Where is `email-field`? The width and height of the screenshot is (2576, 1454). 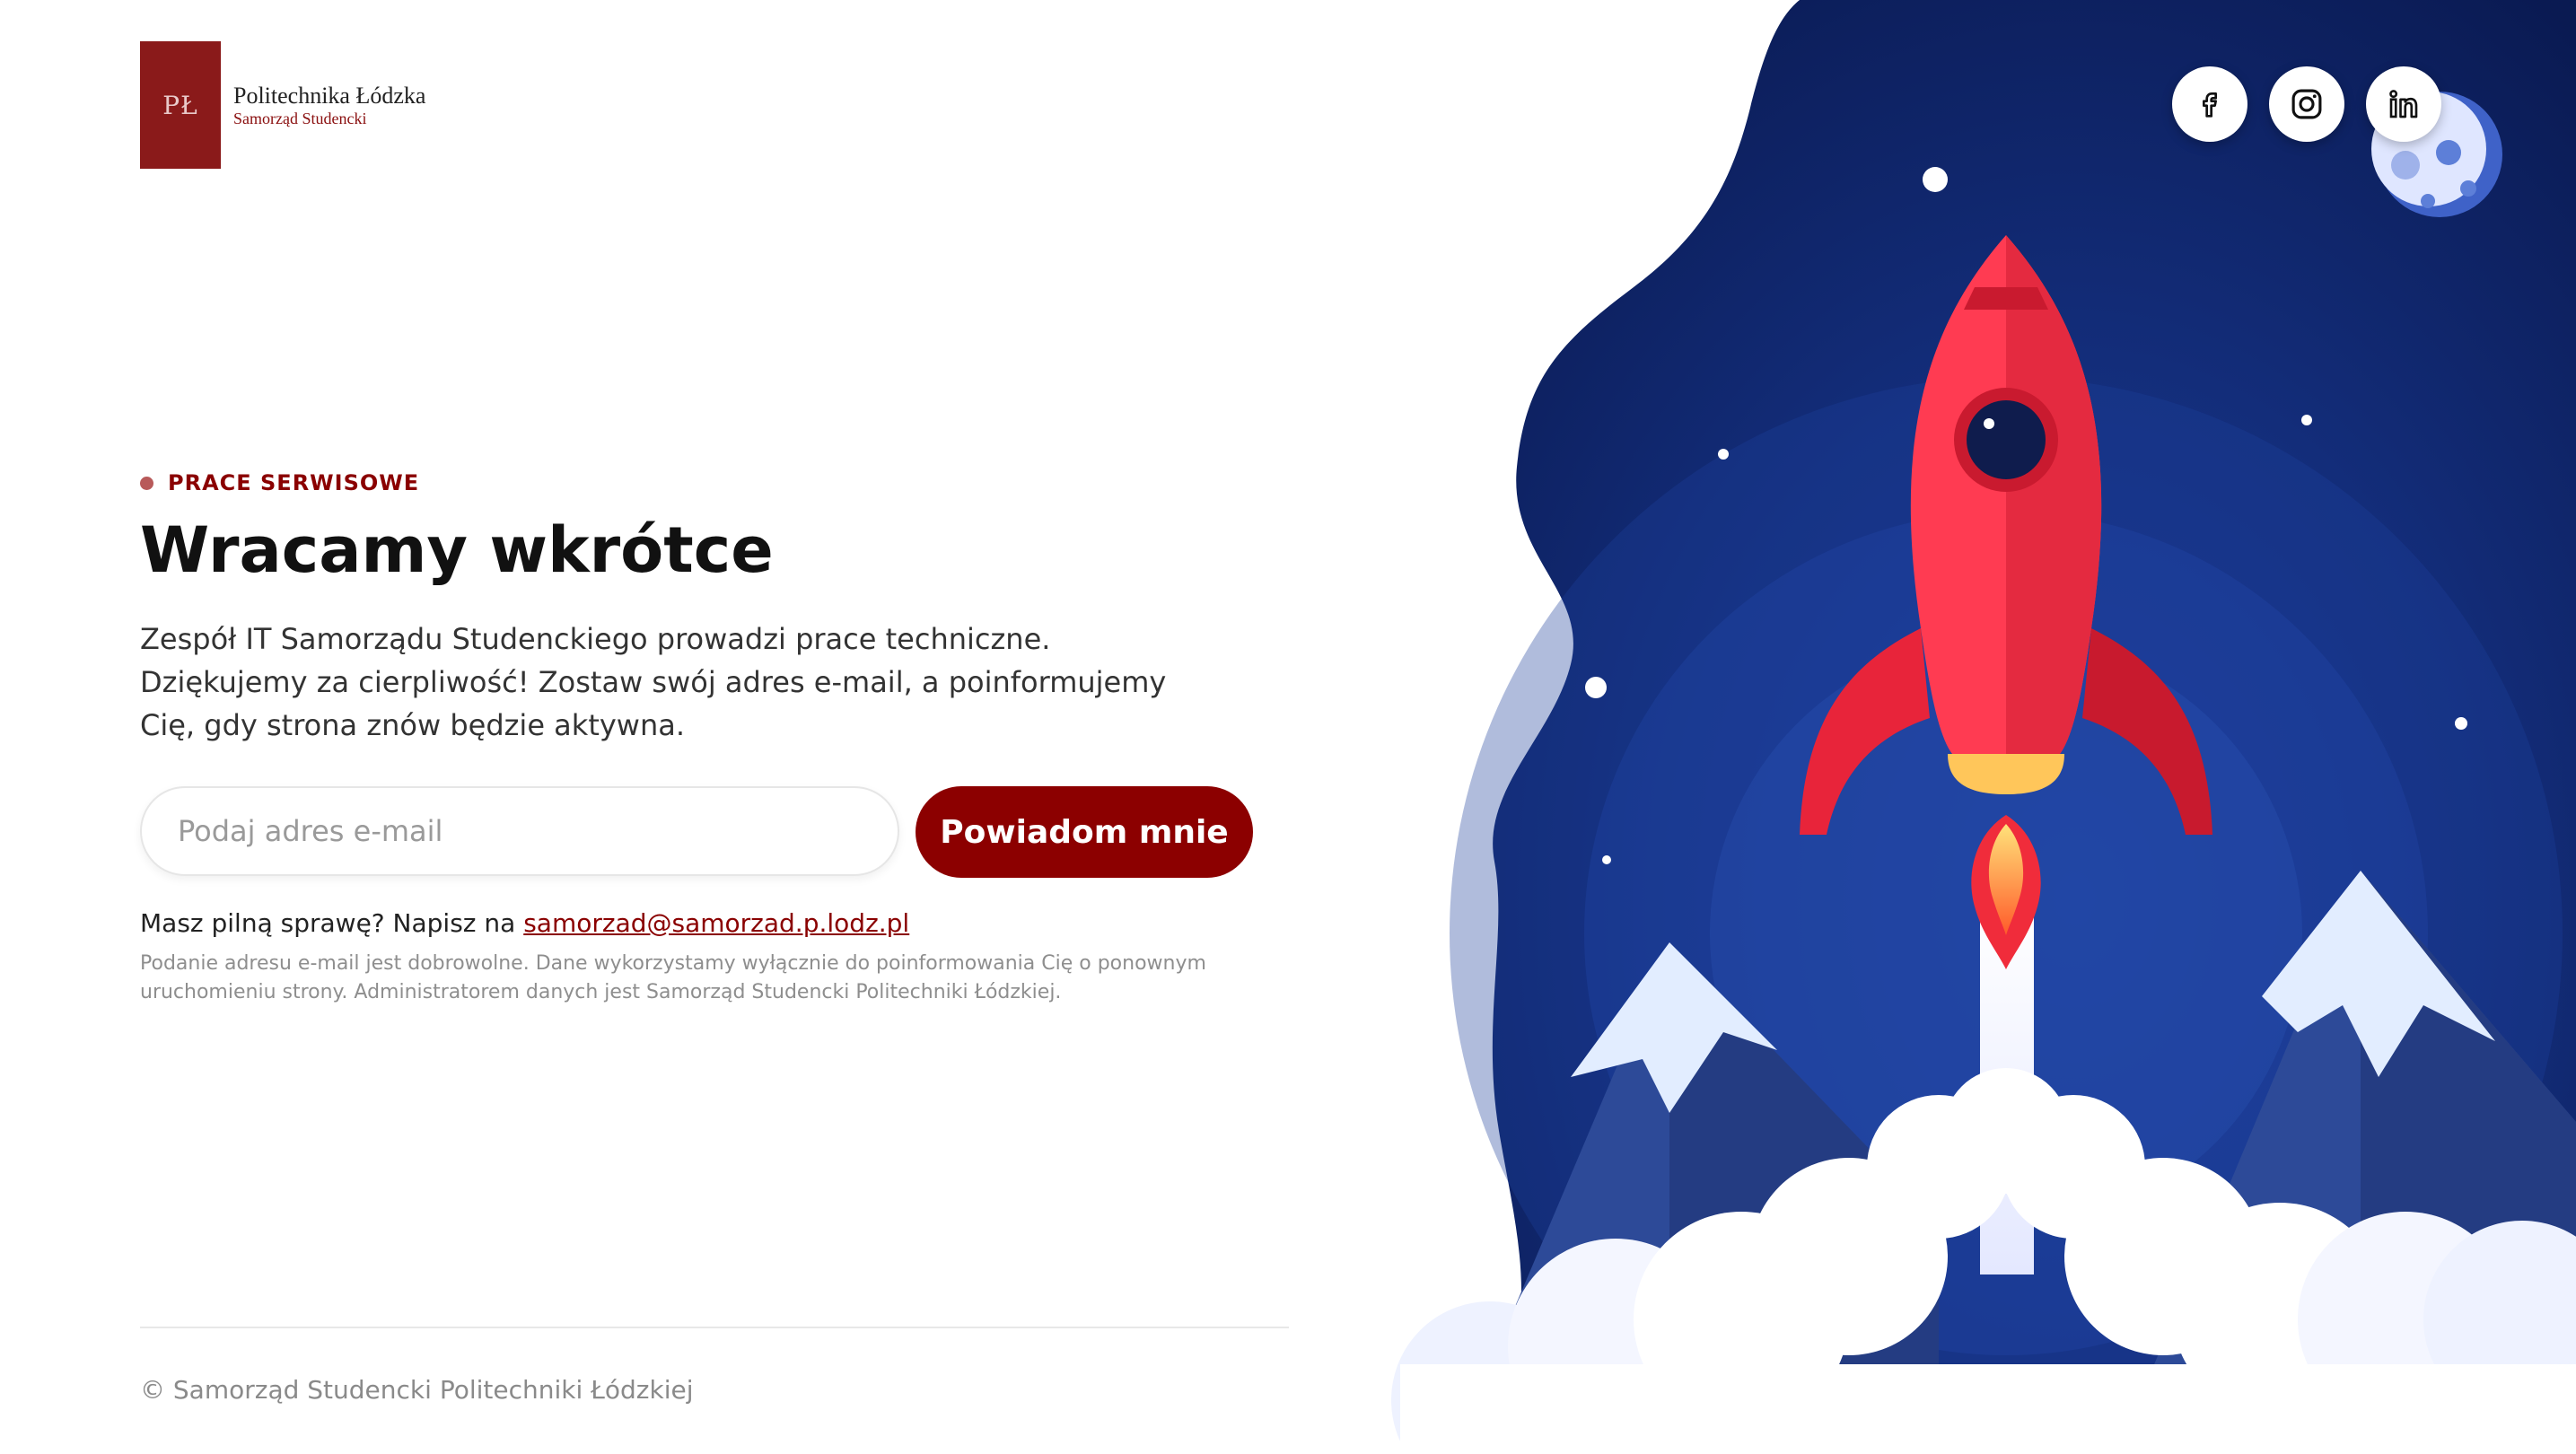 email-field is located at coordinates (519, 831).